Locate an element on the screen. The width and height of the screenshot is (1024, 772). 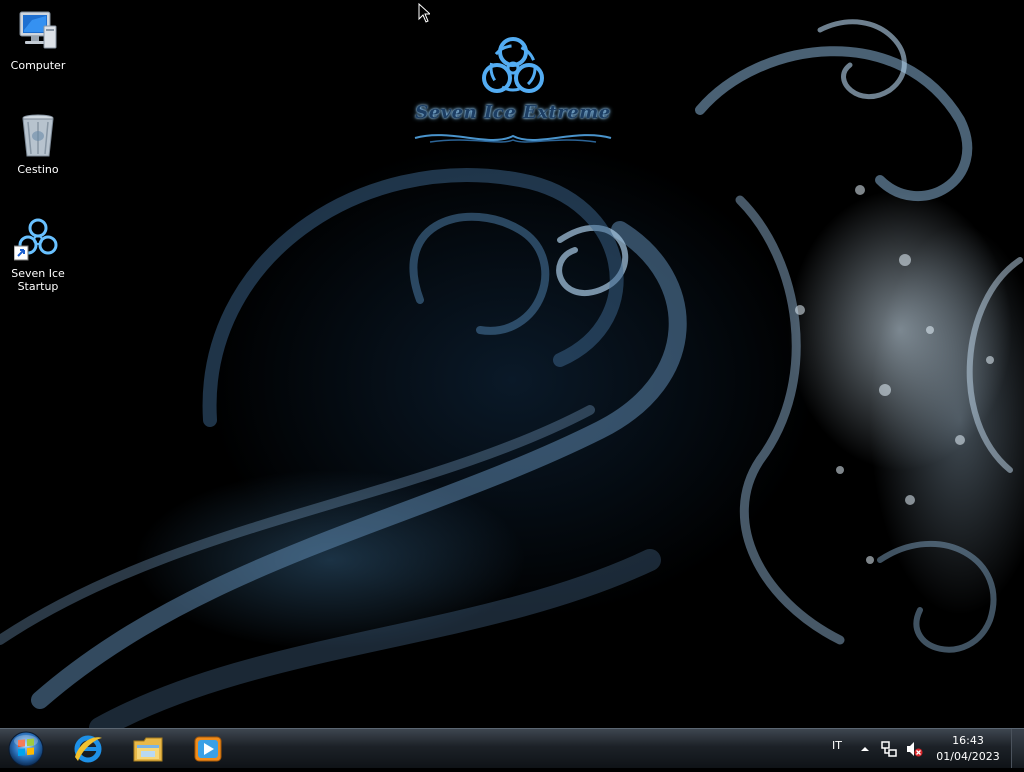
desktop-icon-label: Seven Ice Startup is located at coordinates (38, 280).